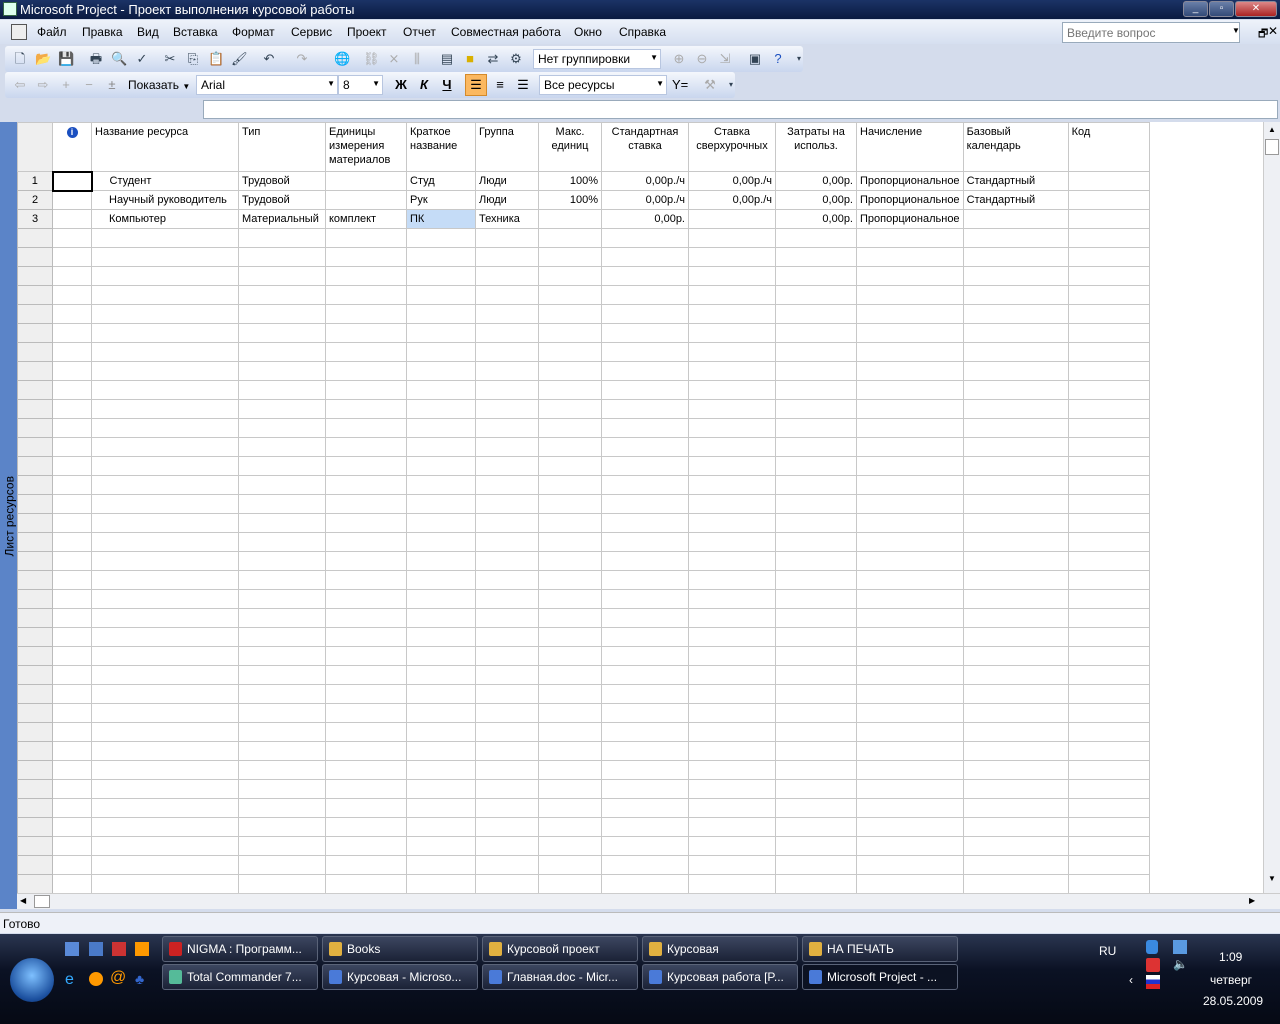  I want to click on menu-10: Справка, so click(642, 32).